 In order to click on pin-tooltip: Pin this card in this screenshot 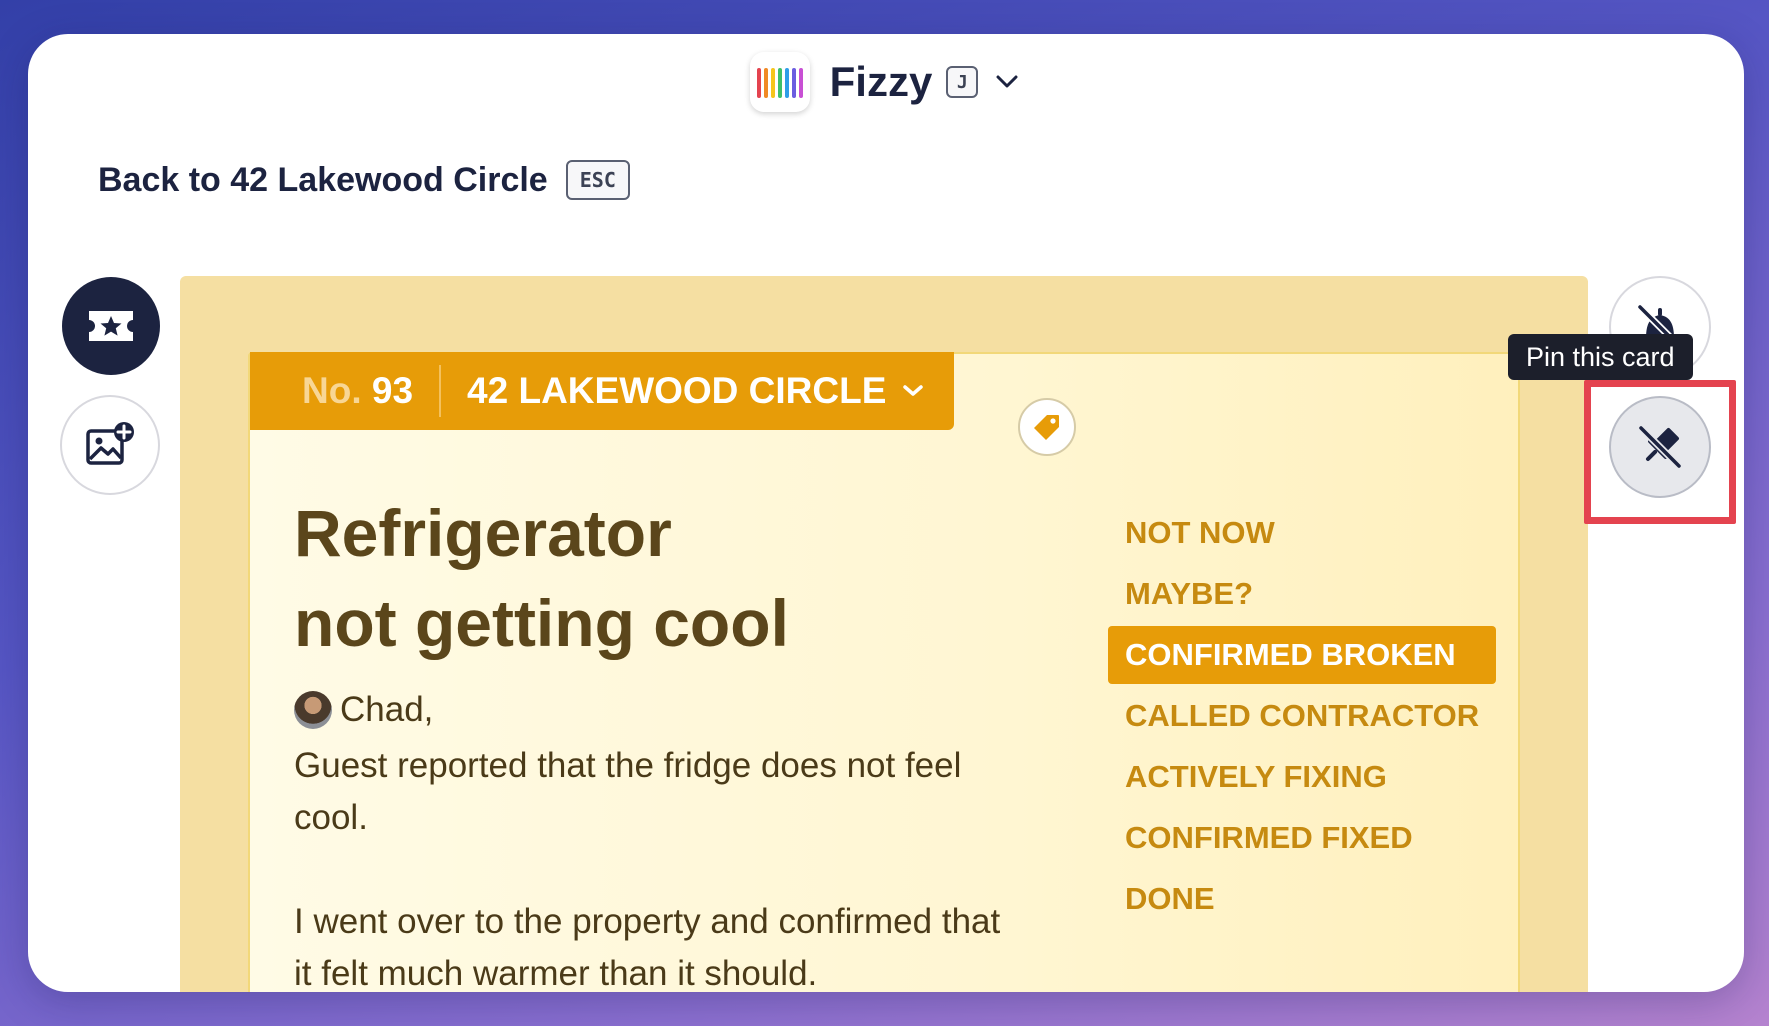, I will do `click(1600, 357)`.